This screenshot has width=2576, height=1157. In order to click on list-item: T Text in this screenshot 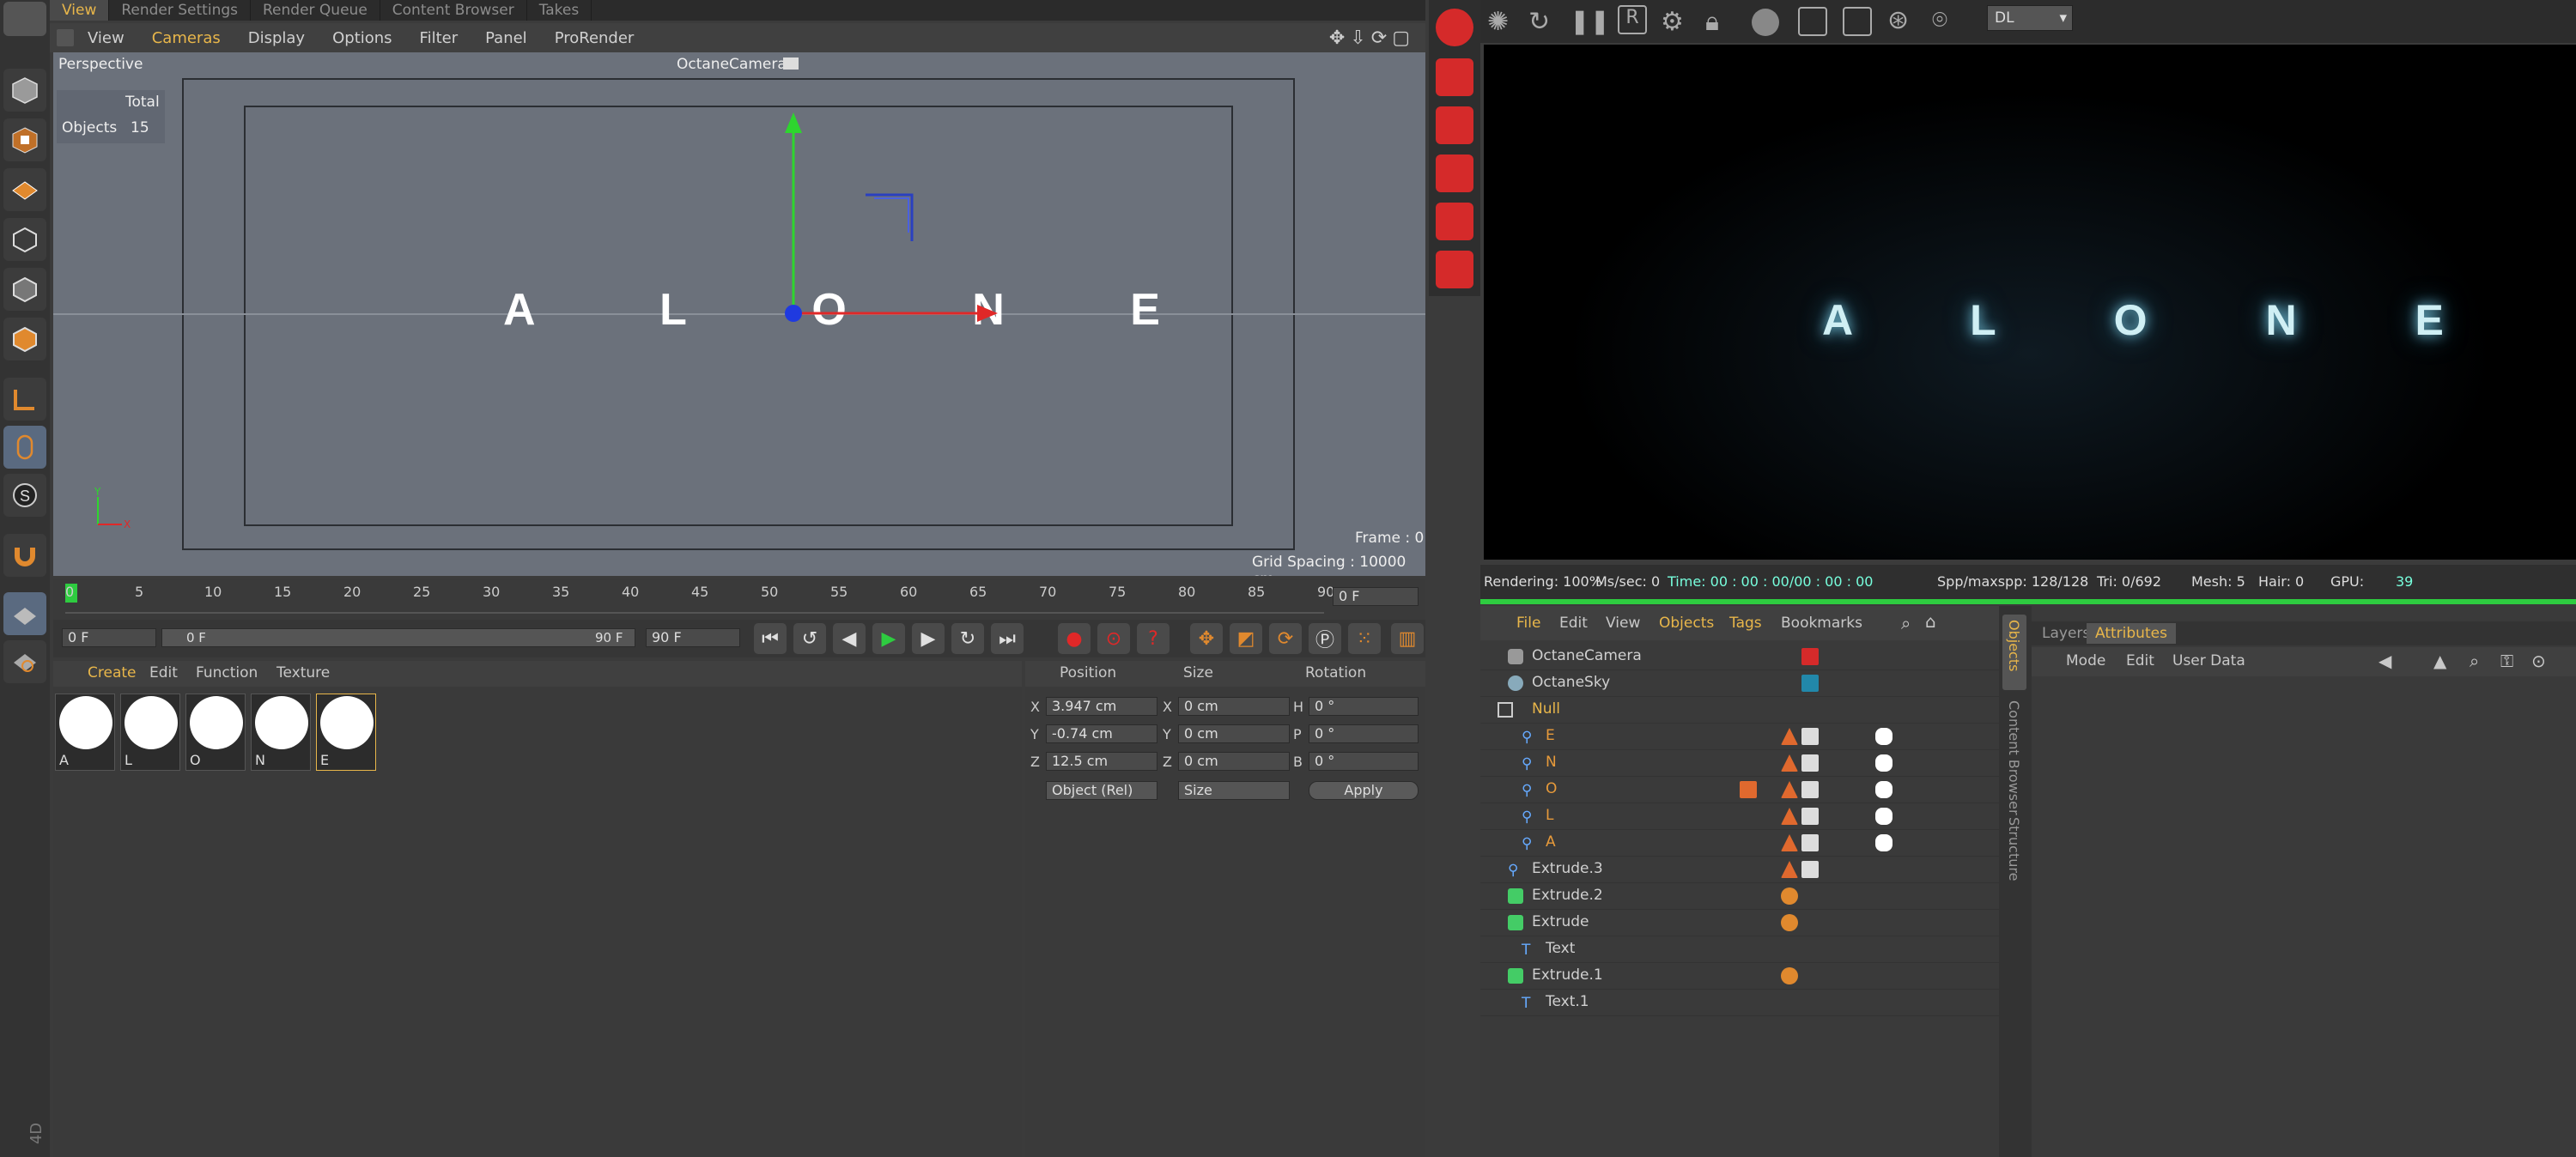, I will do `click(1740, 949)`.